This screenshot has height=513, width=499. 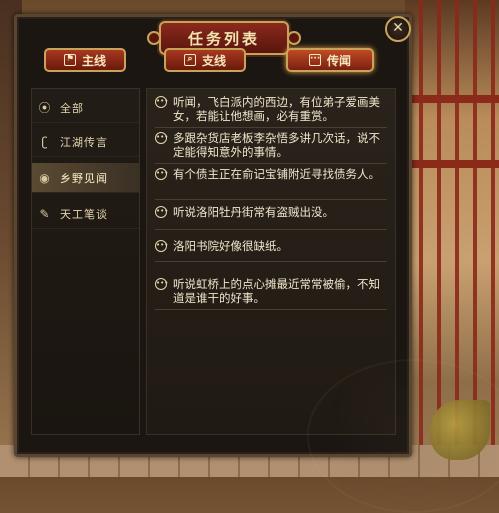 I want to click on tab-rumors: ··· 传闻, so click(x=330, y=60).